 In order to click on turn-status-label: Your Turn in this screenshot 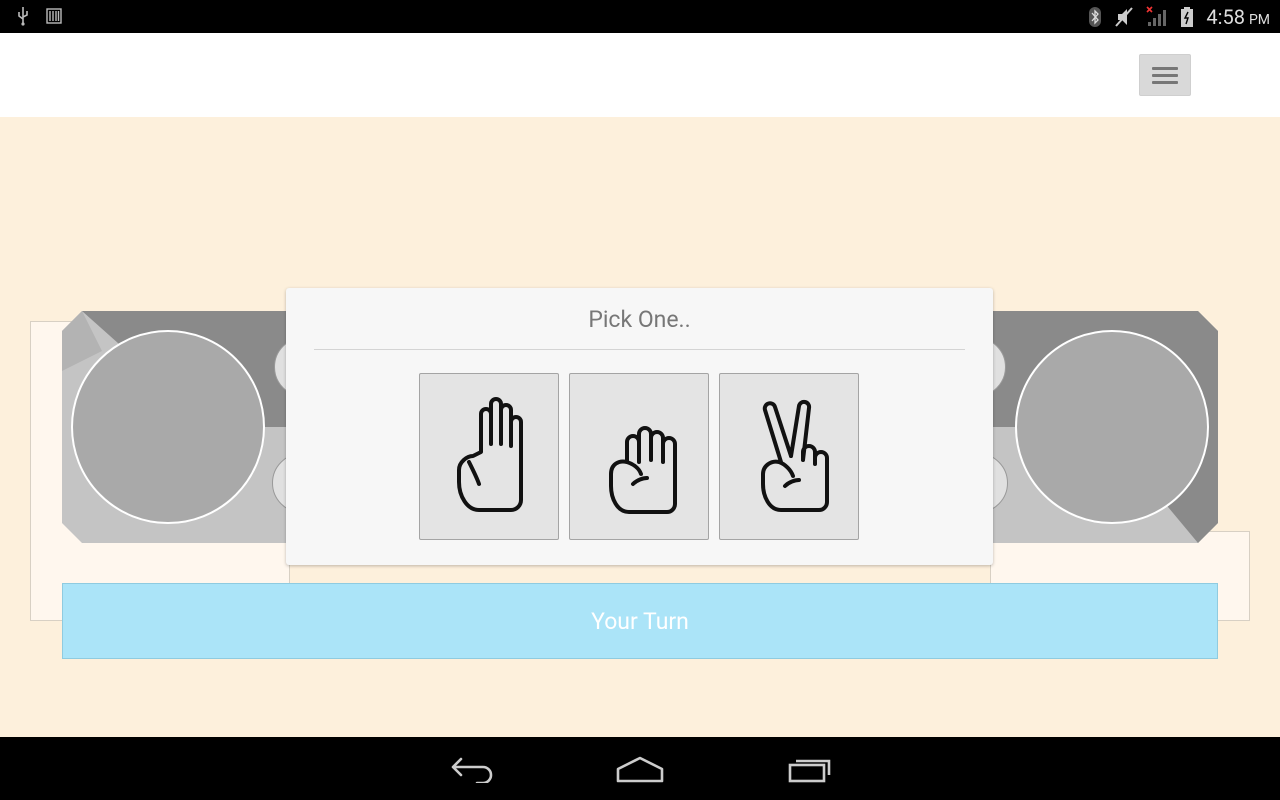, I will do `click(640, 621)`.